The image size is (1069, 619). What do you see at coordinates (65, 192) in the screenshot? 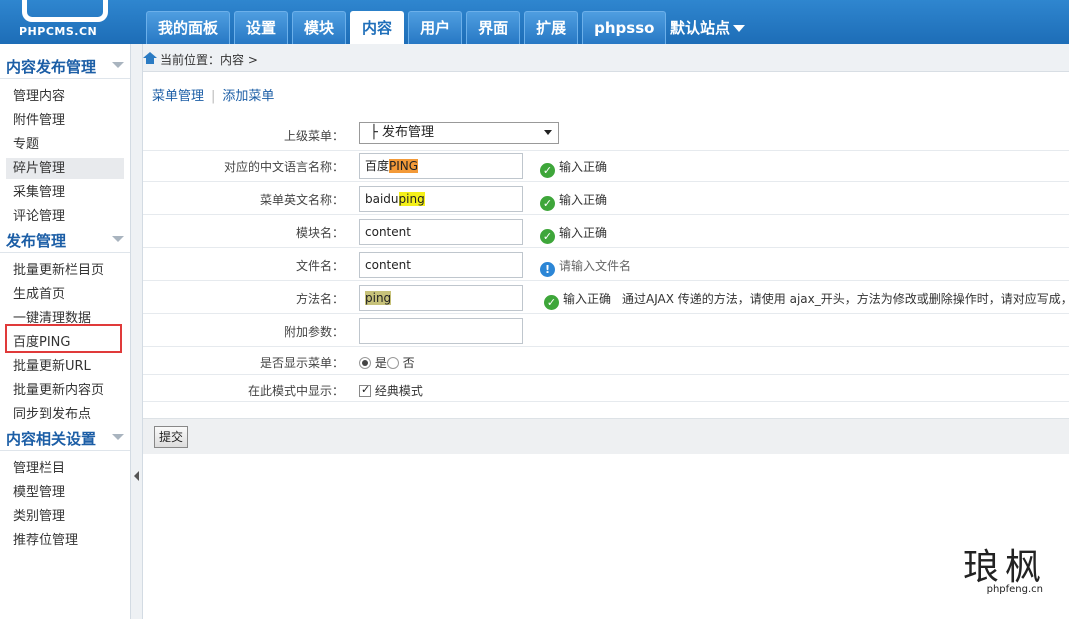
I see `sidebar-item-collection: 采集管理` at bounding box center [65, 192].